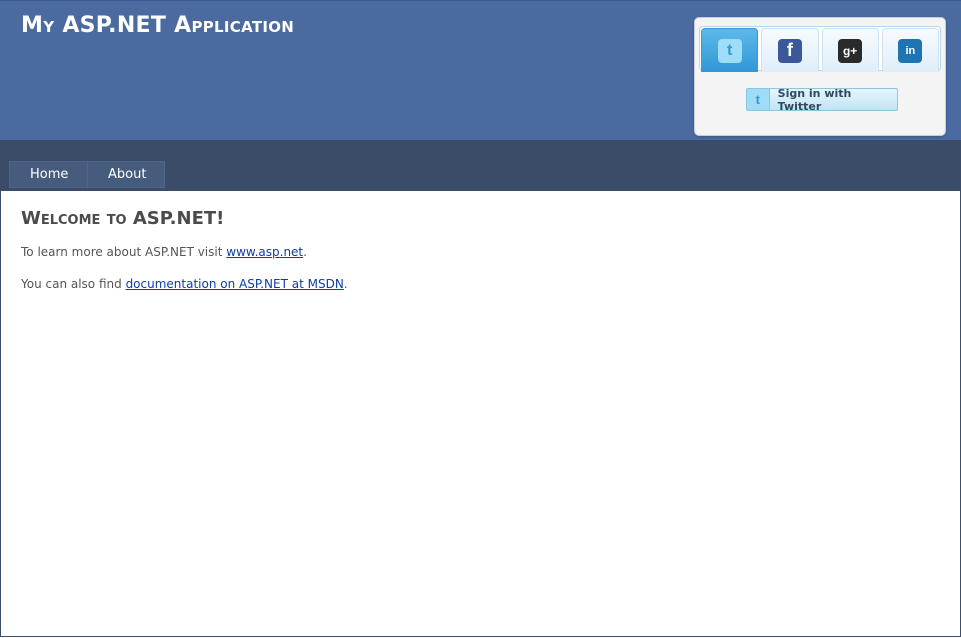 The image size is (961, 638). I want to click on docs-suffix: ., so click(345, 284).